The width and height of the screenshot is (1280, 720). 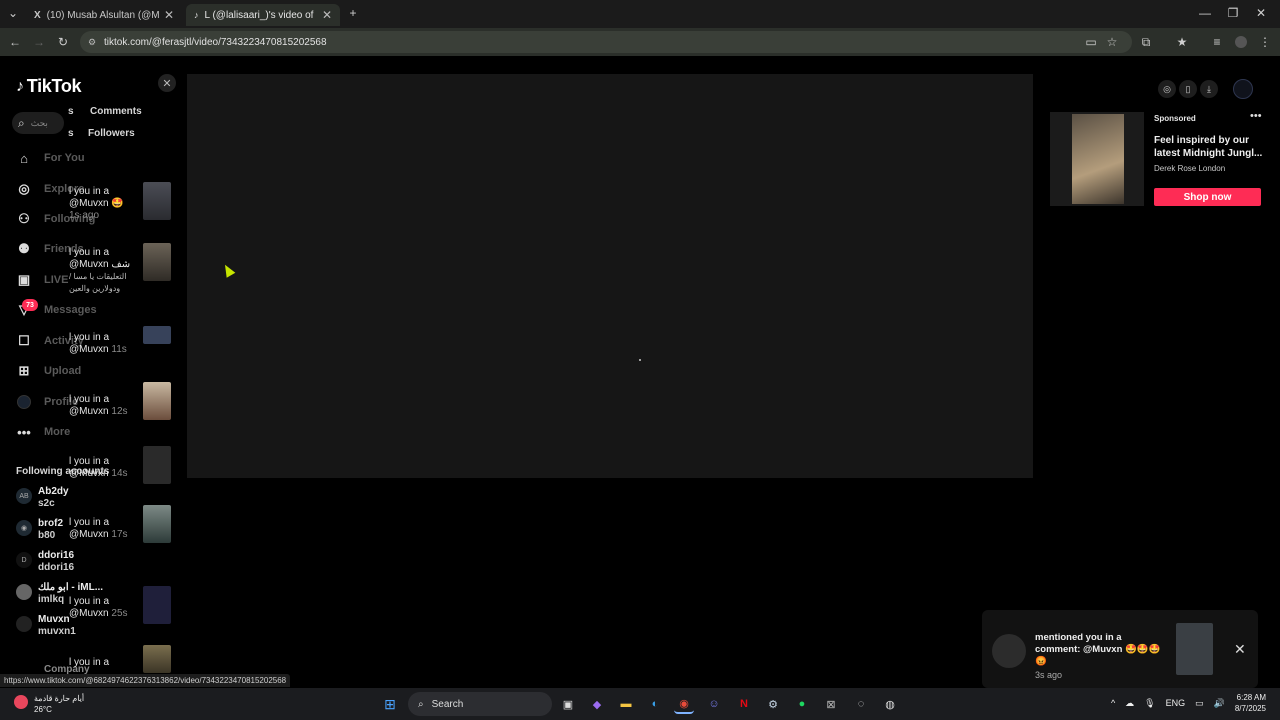 What do you see at coordinates (123, 465) in the screenshot?
I see `notification-item: l you in a @Muvxn 14s` at bounding box center [123, 465].